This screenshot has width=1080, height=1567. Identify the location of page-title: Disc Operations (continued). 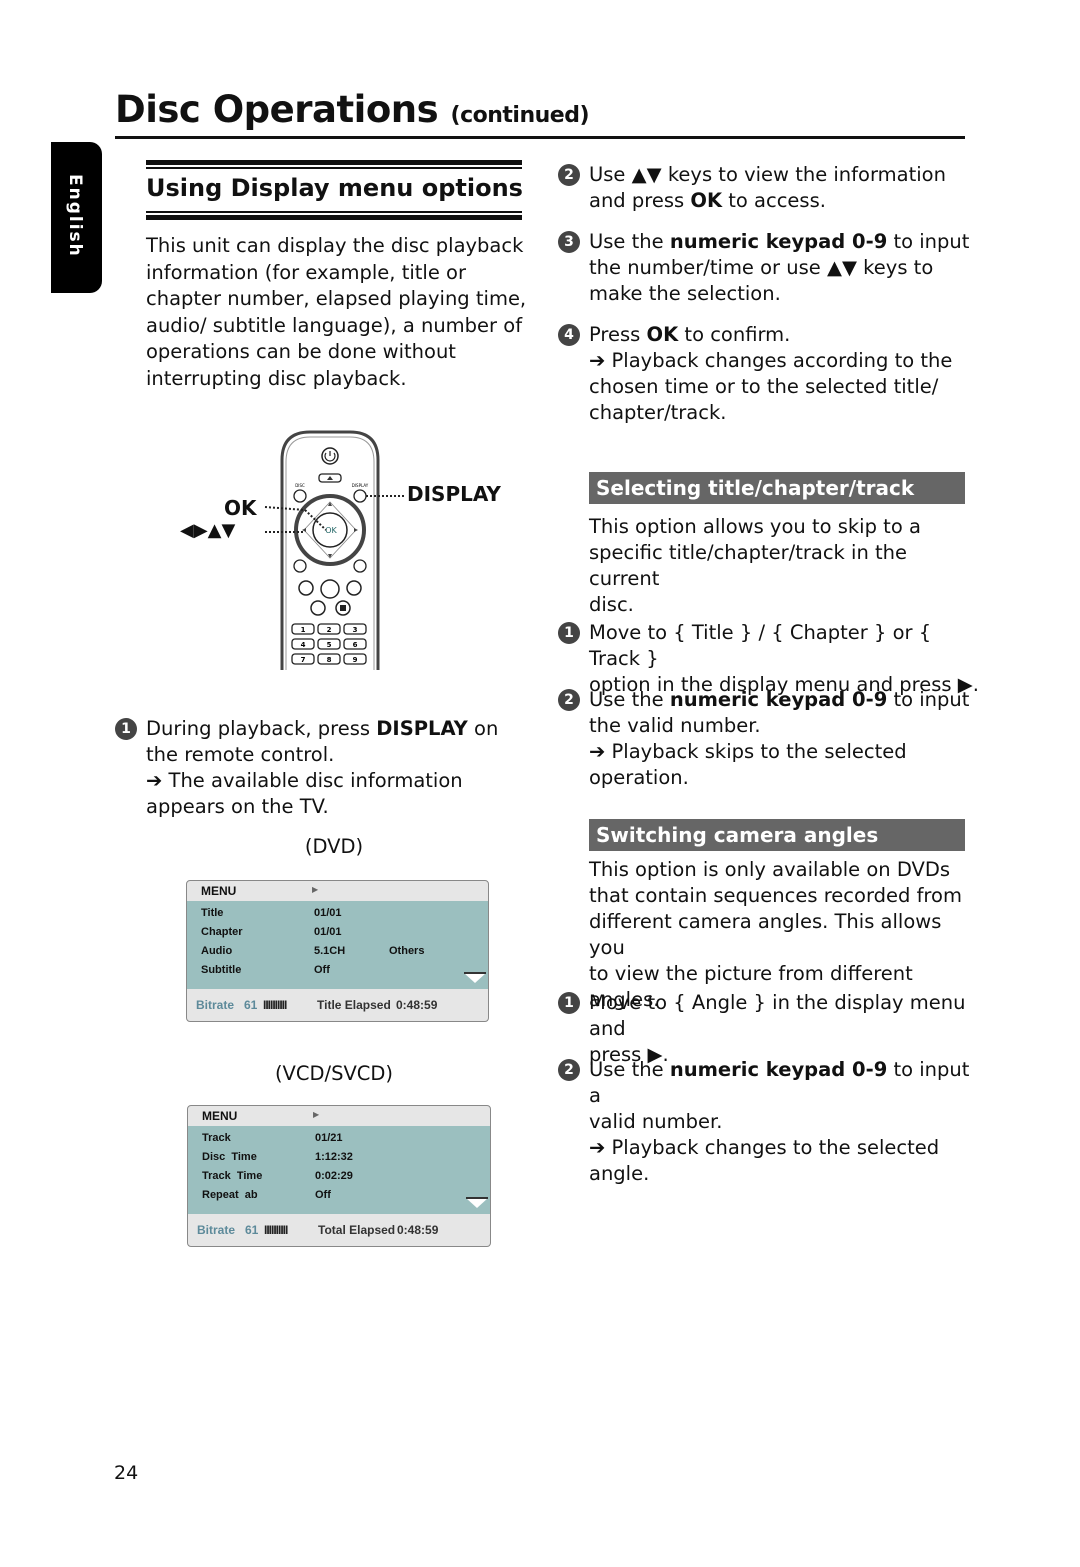
(352, 109).